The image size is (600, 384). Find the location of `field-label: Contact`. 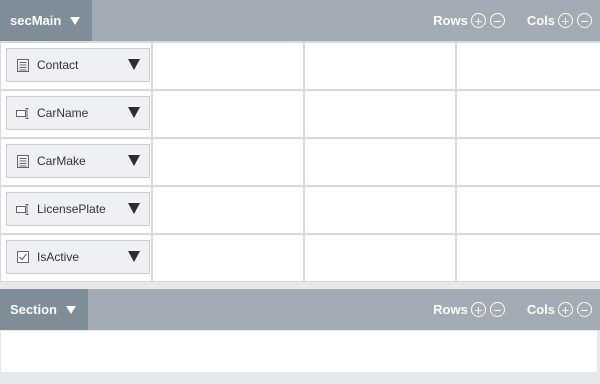

field-label: Contact is located at coordinates (58, 65).